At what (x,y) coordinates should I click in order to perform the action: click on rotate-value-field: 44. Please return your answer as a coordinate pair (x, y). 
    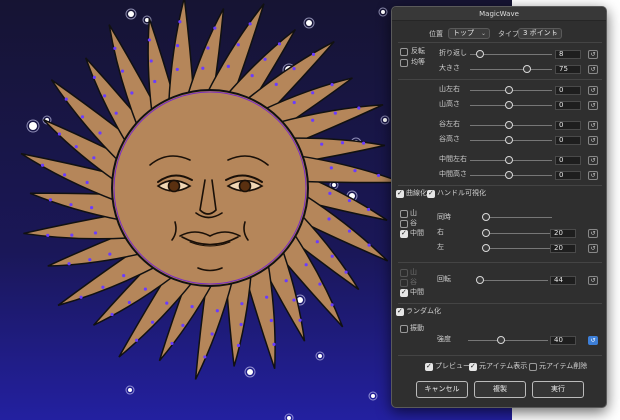
    Looking at the image, I should click on (563, 280).